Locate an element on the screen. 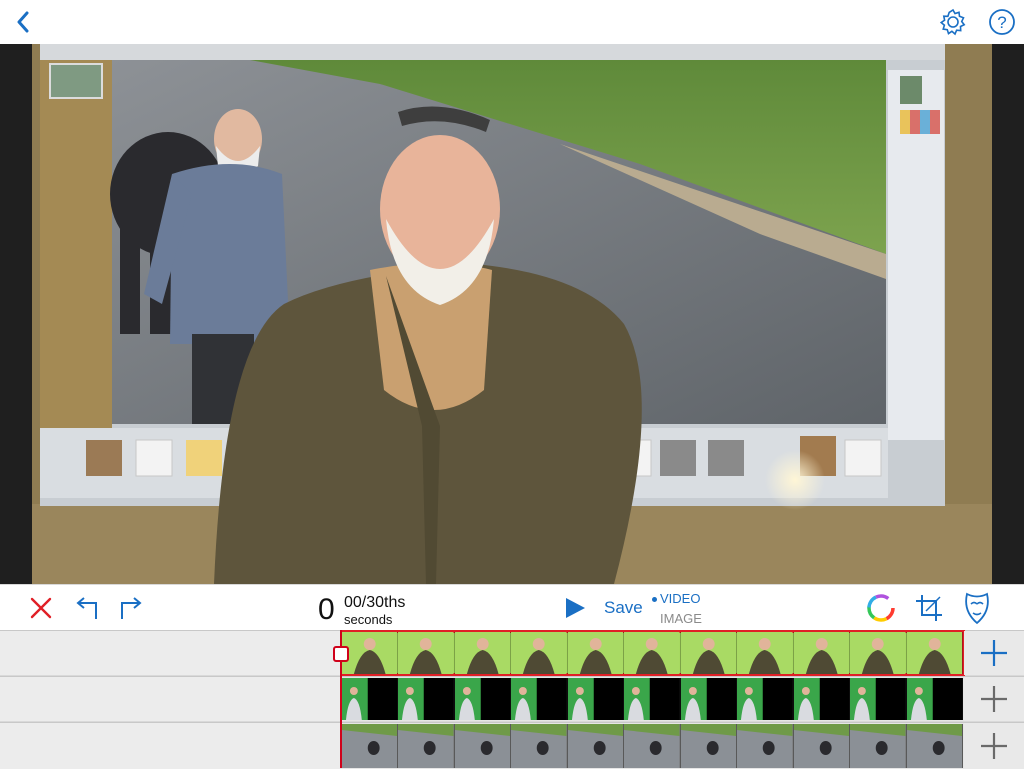 This screenshot has width=1024, height=769. help-button: ? is located at coordinates (1002, 22).